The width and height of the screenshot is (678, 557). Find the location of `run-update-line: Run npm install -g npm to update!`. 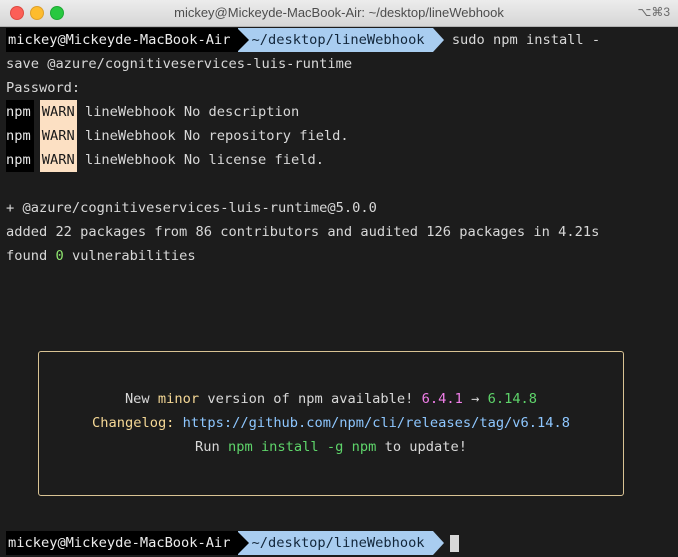

run-update-line: Run npm install -g npm to update! is located at coordinates (331, 447).